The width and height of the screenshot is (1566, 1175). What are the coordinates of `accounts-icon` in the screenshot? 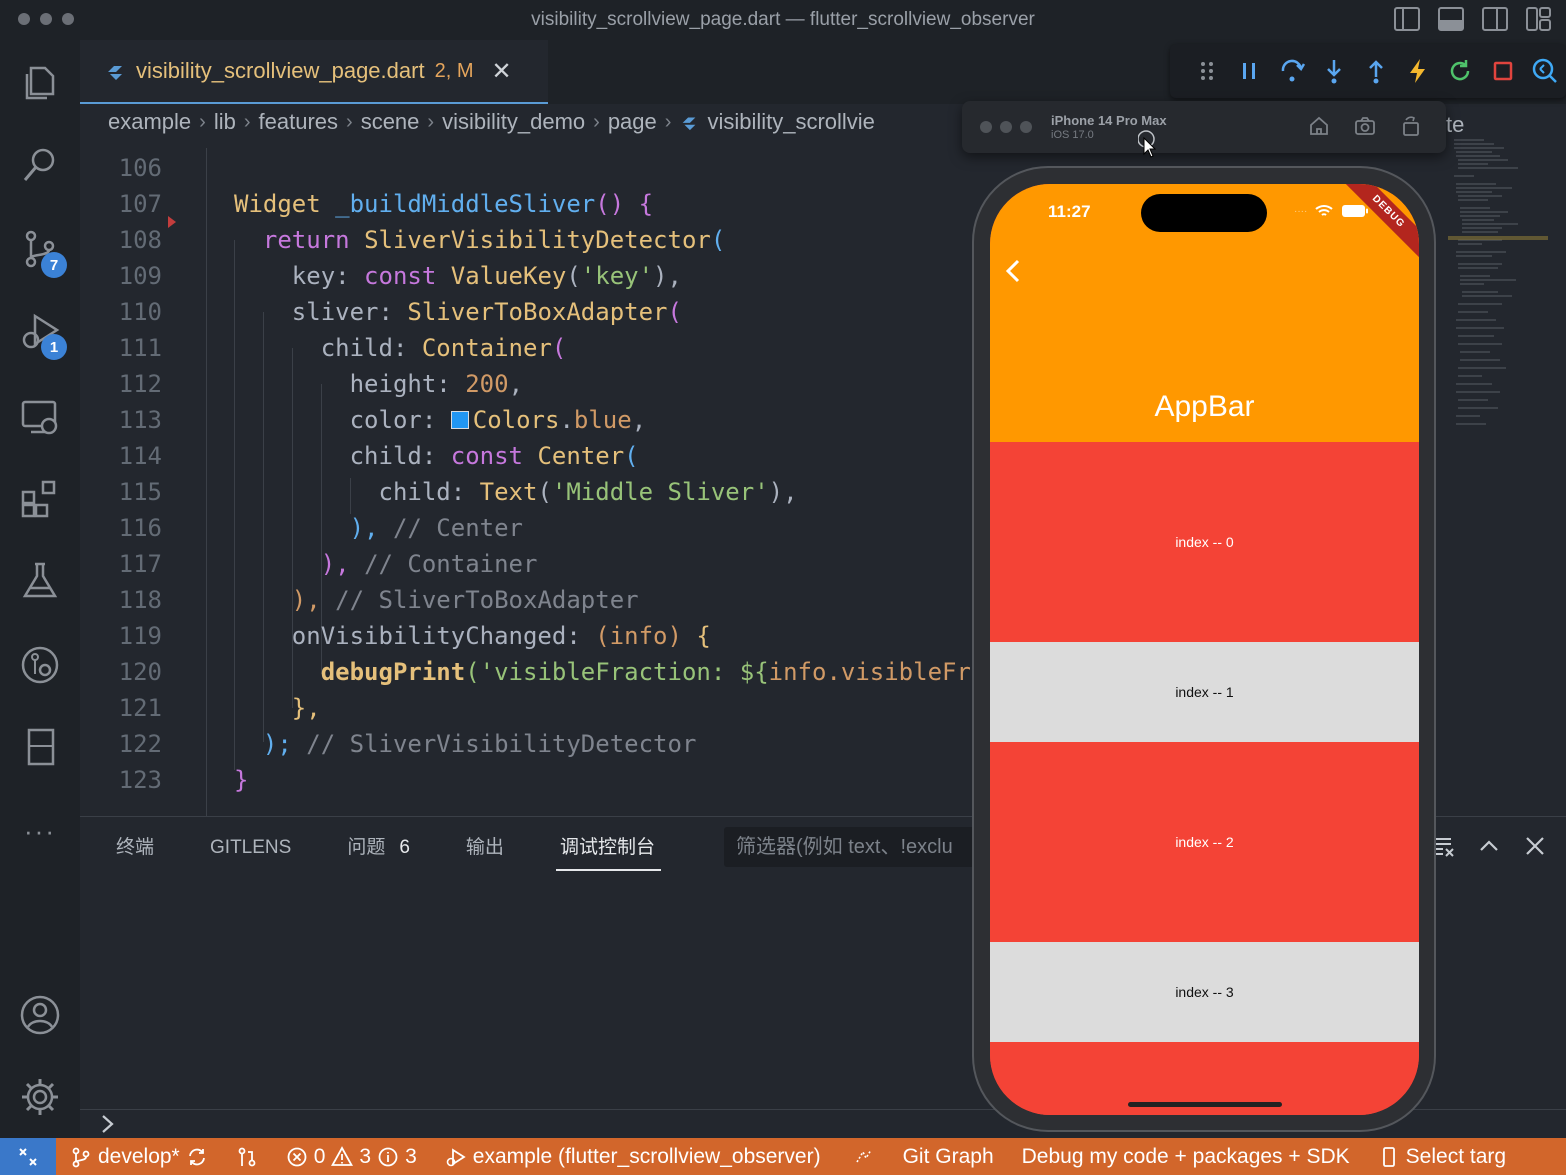 It's located at (40, 1015).